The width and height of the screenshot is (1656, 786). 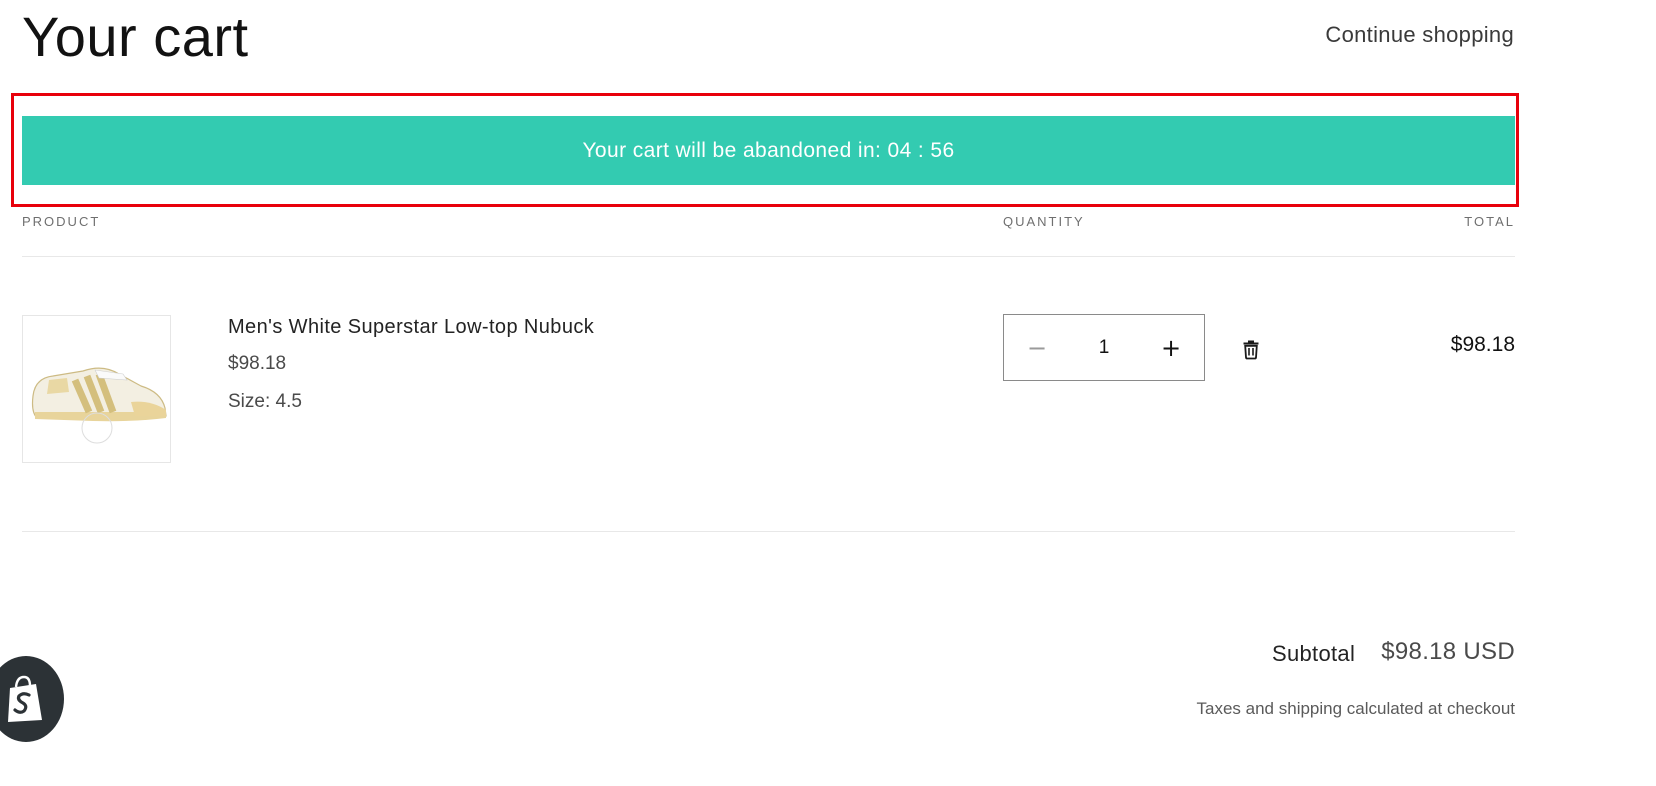 What do you see at coordinates (768, 531) in the screenshot?
I see `items-divider` at bounding box center [768, 531].